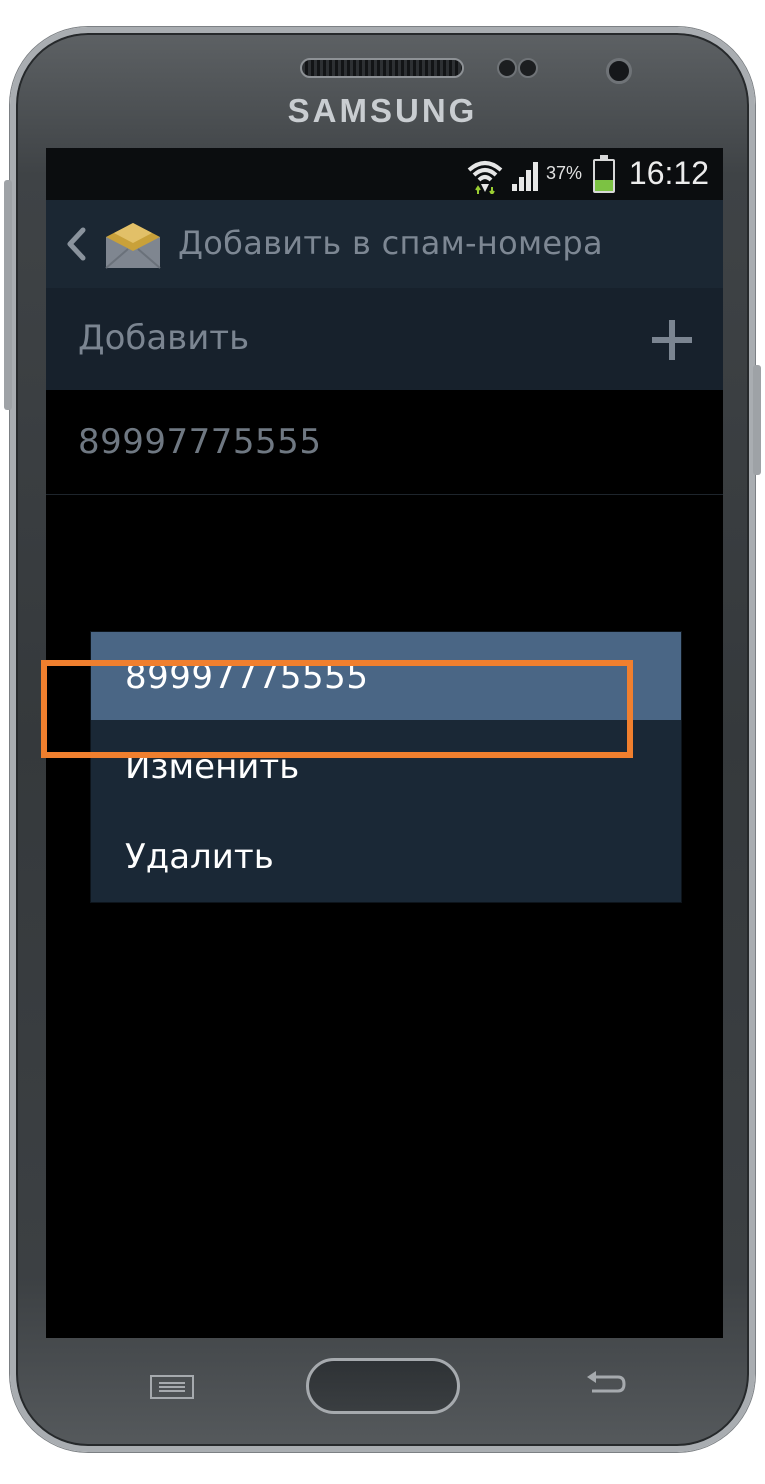 This screenshot has width=765, height=1484. Describe the element at coordinates (76, 244) in the screenshot. I see `chevron-left-icon` at that location.